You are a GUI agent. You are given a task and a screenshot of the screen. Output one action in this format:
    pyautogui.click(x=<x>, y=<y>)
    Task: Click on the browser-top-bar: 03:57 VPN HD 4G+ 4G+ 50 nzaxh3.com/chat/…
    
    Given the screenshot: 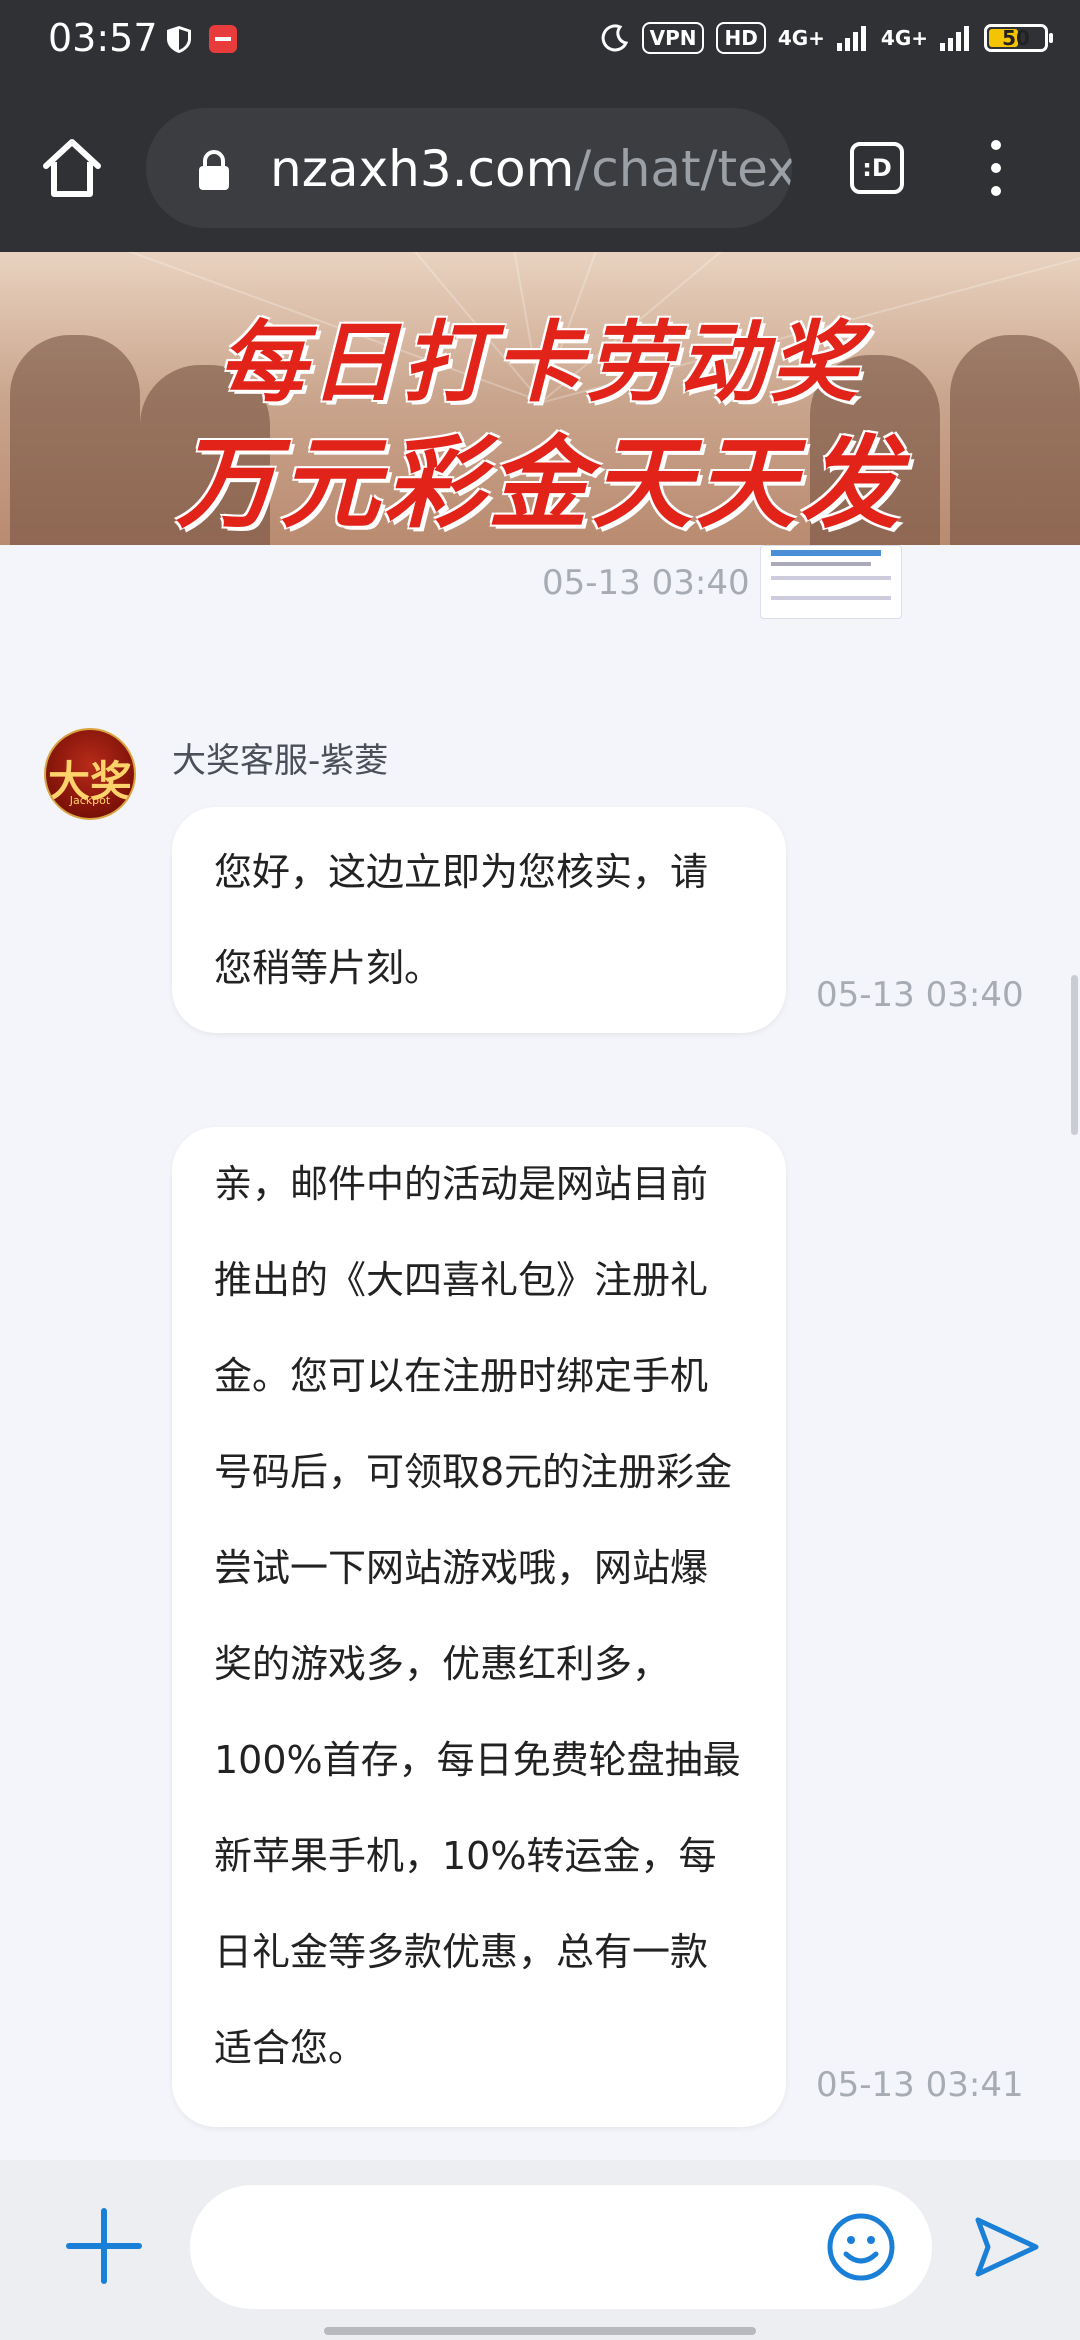 What is the action you would take?
    pyautogui.click(x=540, y=126)
    